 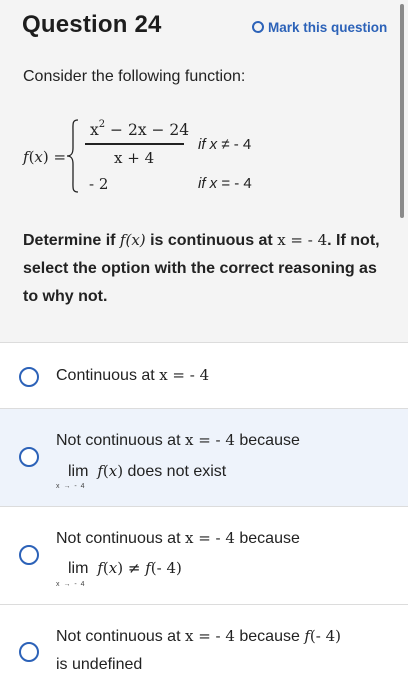 What do you see at coordinates (134, 144) in the screenshot?
I see `fraction-bar` at bounding box center [134, 144].